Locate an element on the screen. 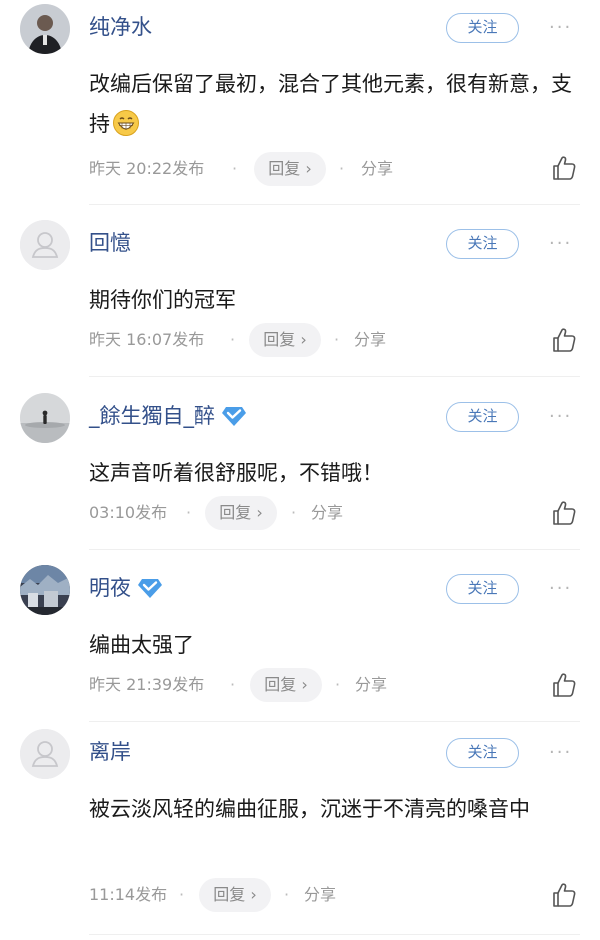  comment-text: 这声音听着很舒服呢，不错哦！ is located at coordinates (334, 473).